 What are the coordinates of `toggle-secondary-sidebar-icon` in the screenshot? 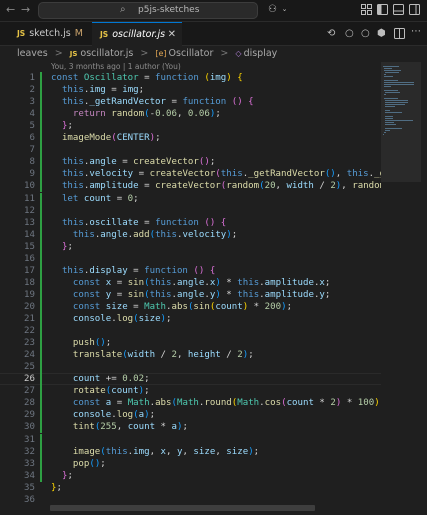 It's located at (414, 9).